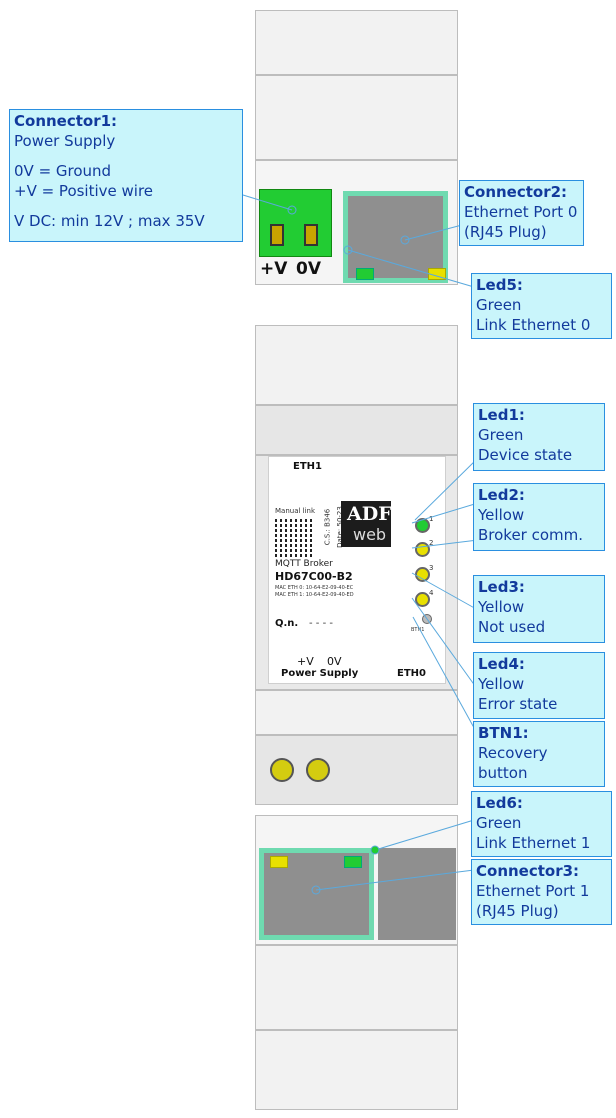  I want to click on callout-led5-line1: Green, so click(499, 305).